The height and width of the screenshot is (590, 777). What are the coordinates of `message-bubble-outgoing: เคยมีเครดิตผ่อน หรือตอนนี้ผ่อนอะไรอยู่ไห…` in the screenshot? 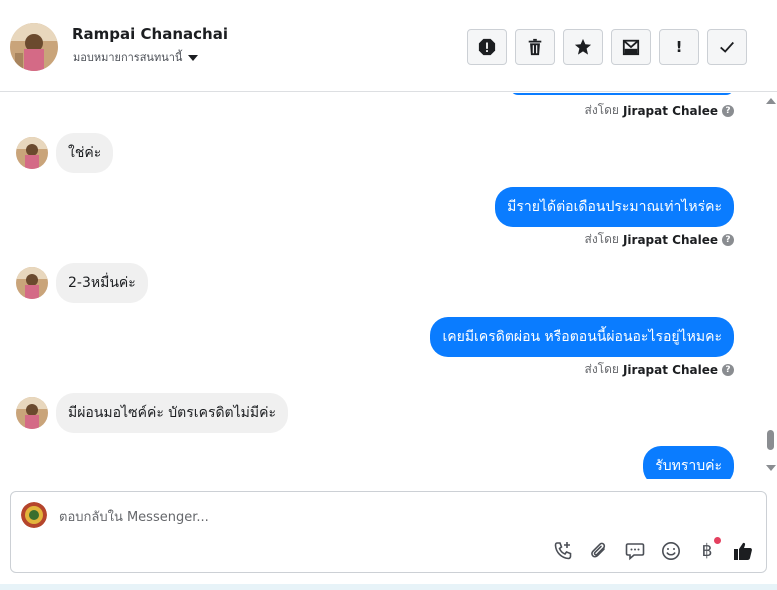 It's located at (582, 337).